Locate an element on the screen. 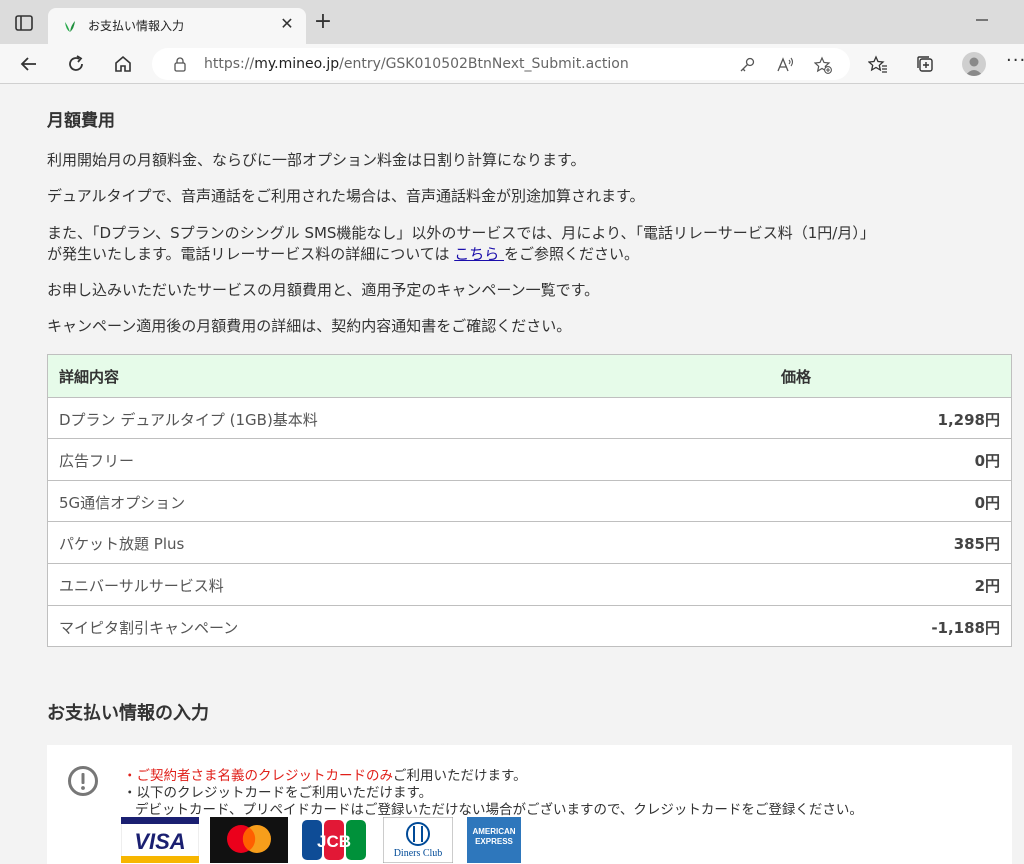 Image resolution: width=1024 pixels, height=864 pixels. table-row: パケット放題 Plus 385円 is located at coordinates (529, 542).